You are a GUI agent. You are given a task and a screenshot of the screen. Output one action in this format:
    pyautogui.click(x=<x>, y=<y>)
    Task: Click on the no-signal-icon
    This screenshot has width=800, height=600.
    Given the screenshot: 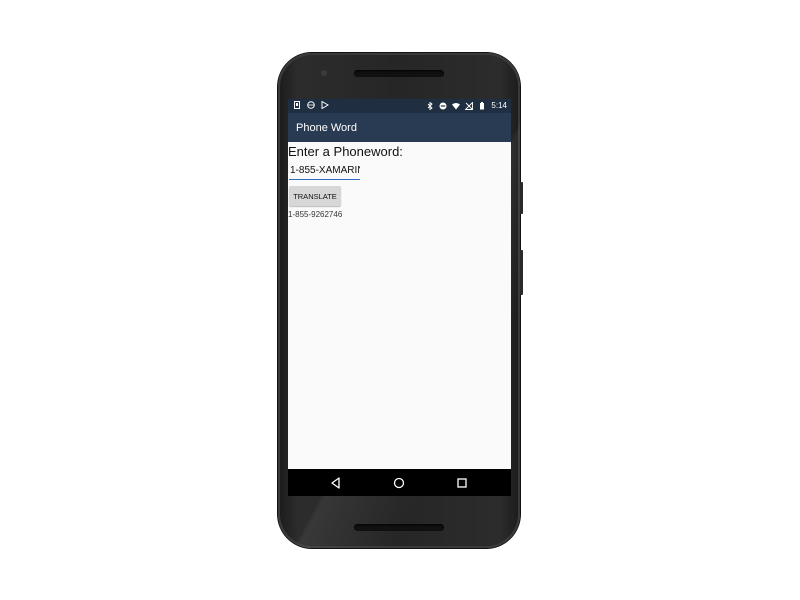 What is the action you would take?
    pyautogui.click(x=469, y=105)
    